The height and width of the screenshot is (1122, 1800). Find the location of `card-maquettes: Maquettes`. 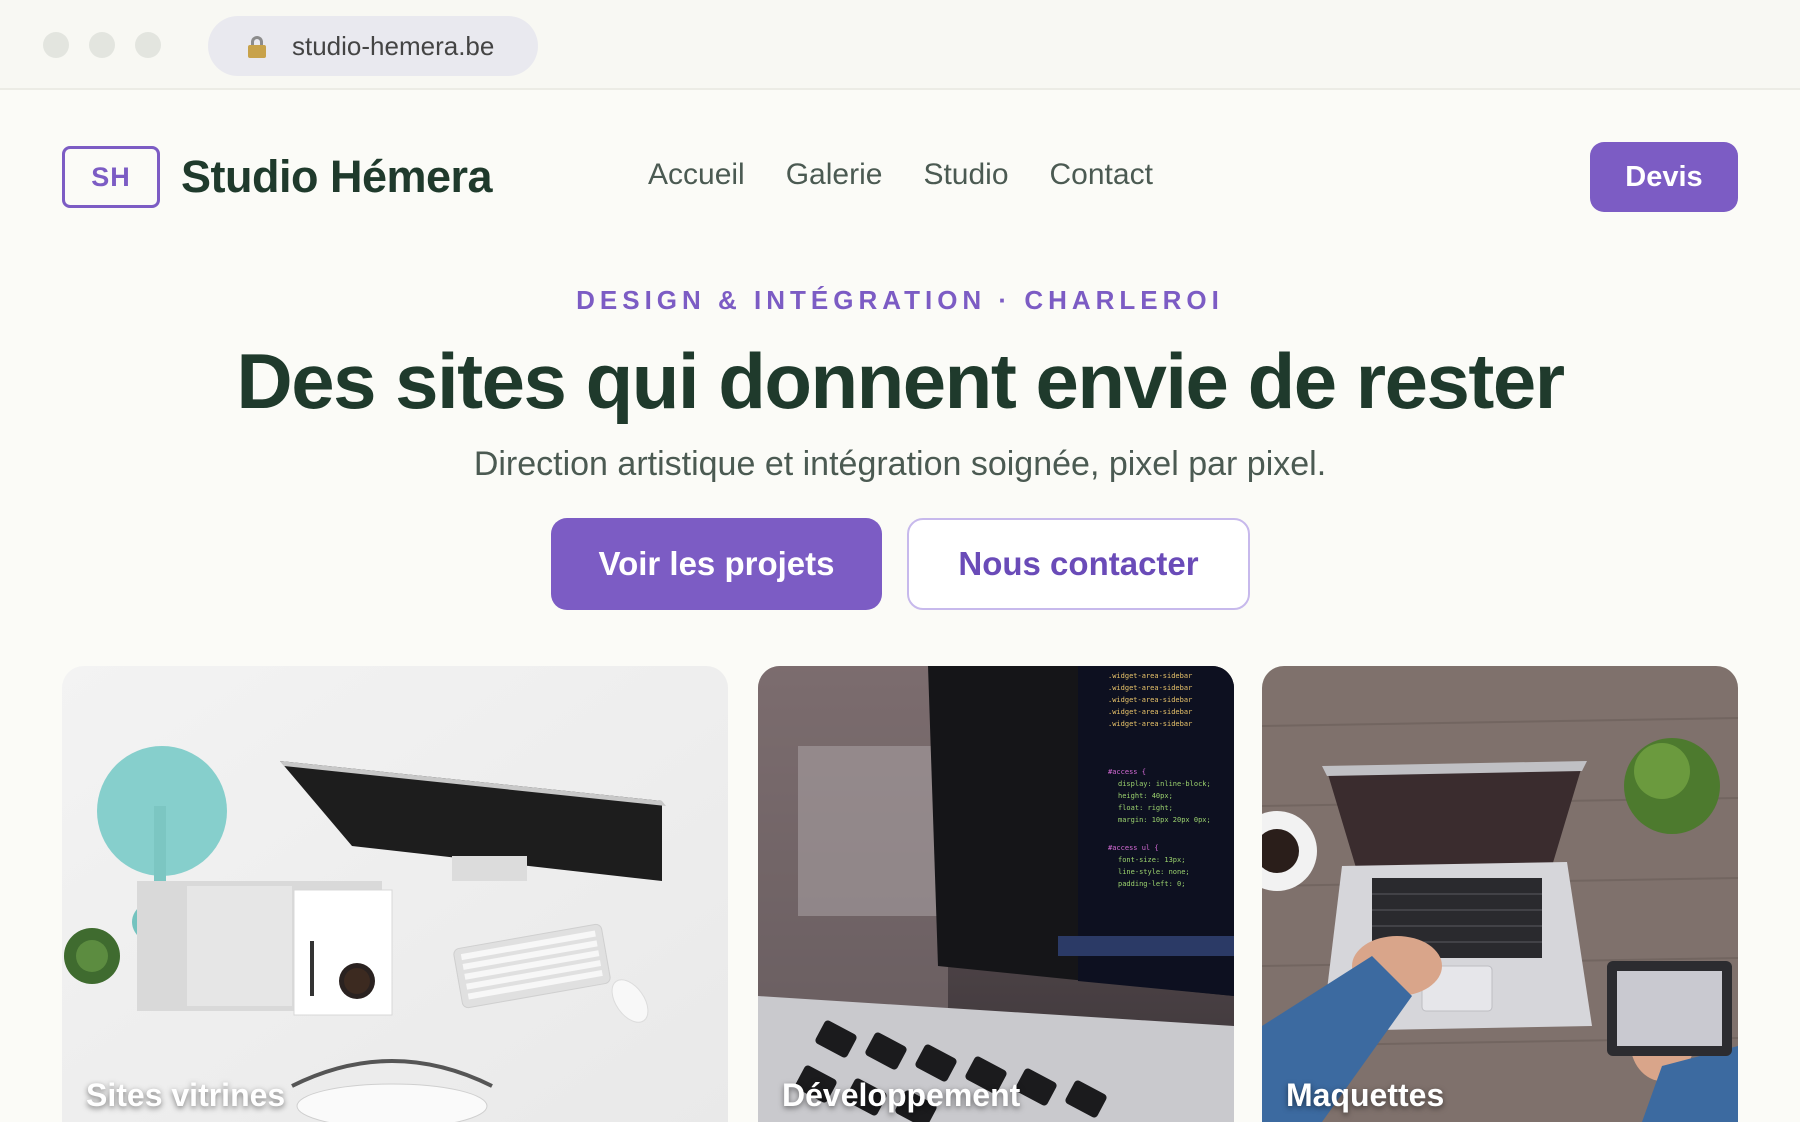

card-maquettes: Maquettes is located at coordinates (1500, 894).